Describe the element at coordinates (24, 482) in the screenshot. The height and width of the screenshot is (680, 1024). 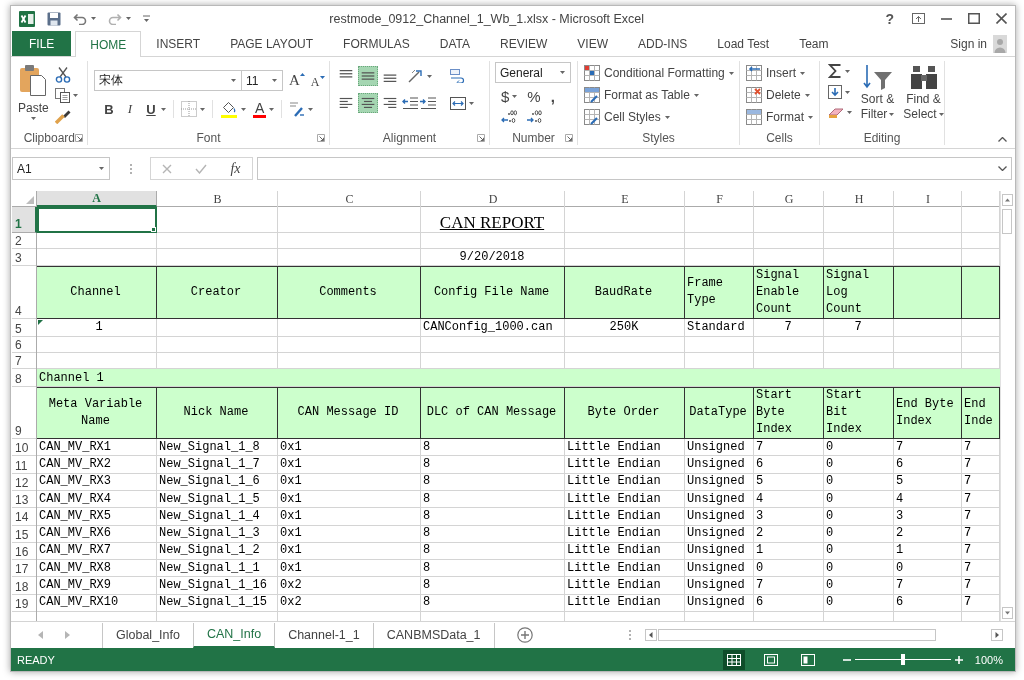
I see `row-number: 12` at that location.